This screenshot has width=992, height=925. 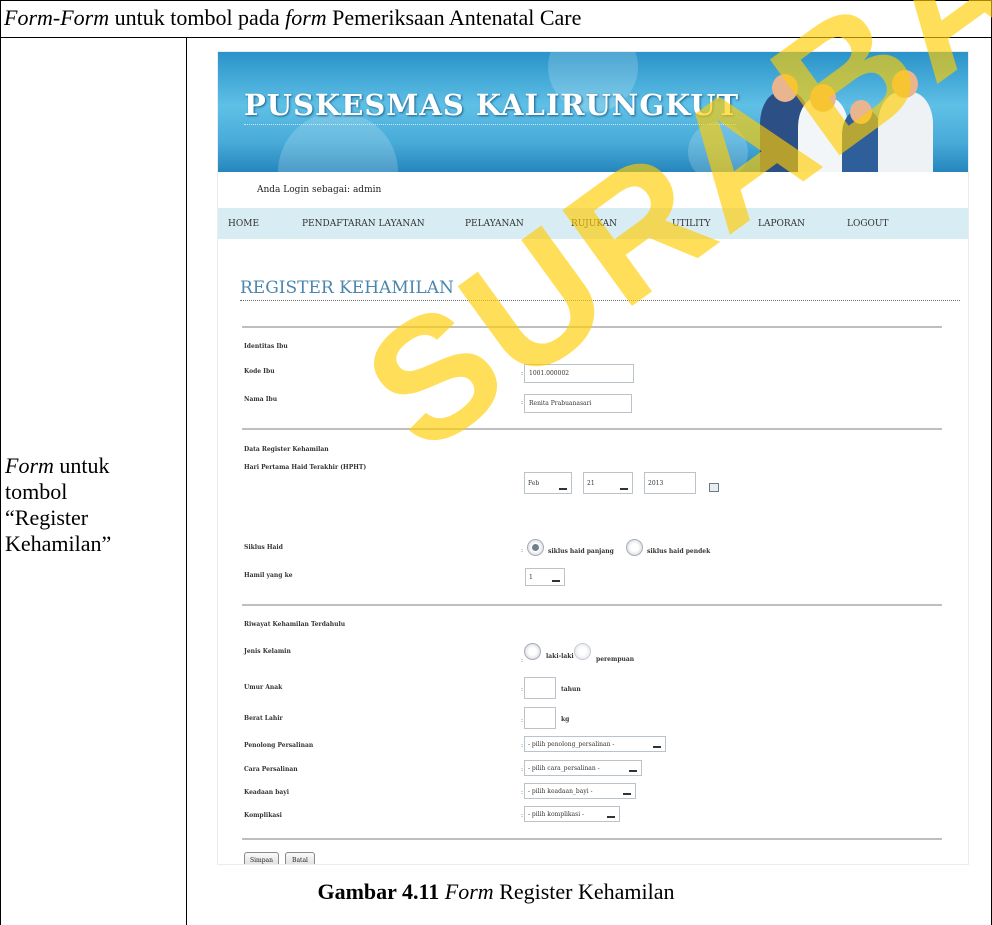 I want to click on laki-laki-label: laki-laki, so click(x=560, y=656).